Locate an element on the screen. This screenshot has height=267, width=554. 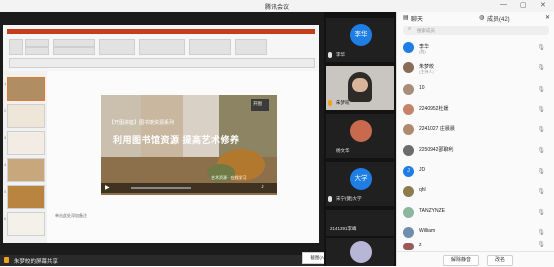
editing-group is located at coordinates (251, 47).